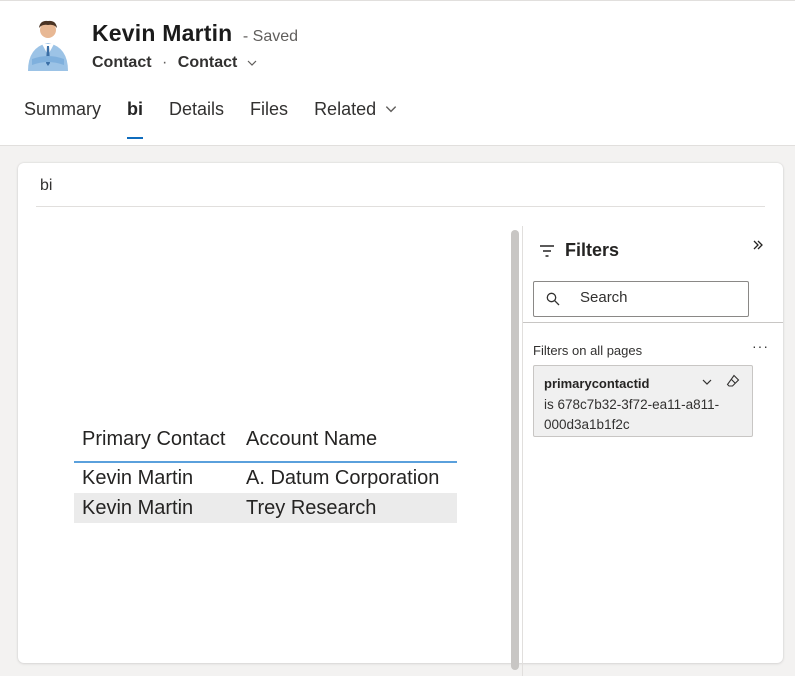 The height and width of the screenshot is (676, 795). Describe the element at coordinates (311, 507) in the screenshot. I see `table-cell: Trey Research` at that location.